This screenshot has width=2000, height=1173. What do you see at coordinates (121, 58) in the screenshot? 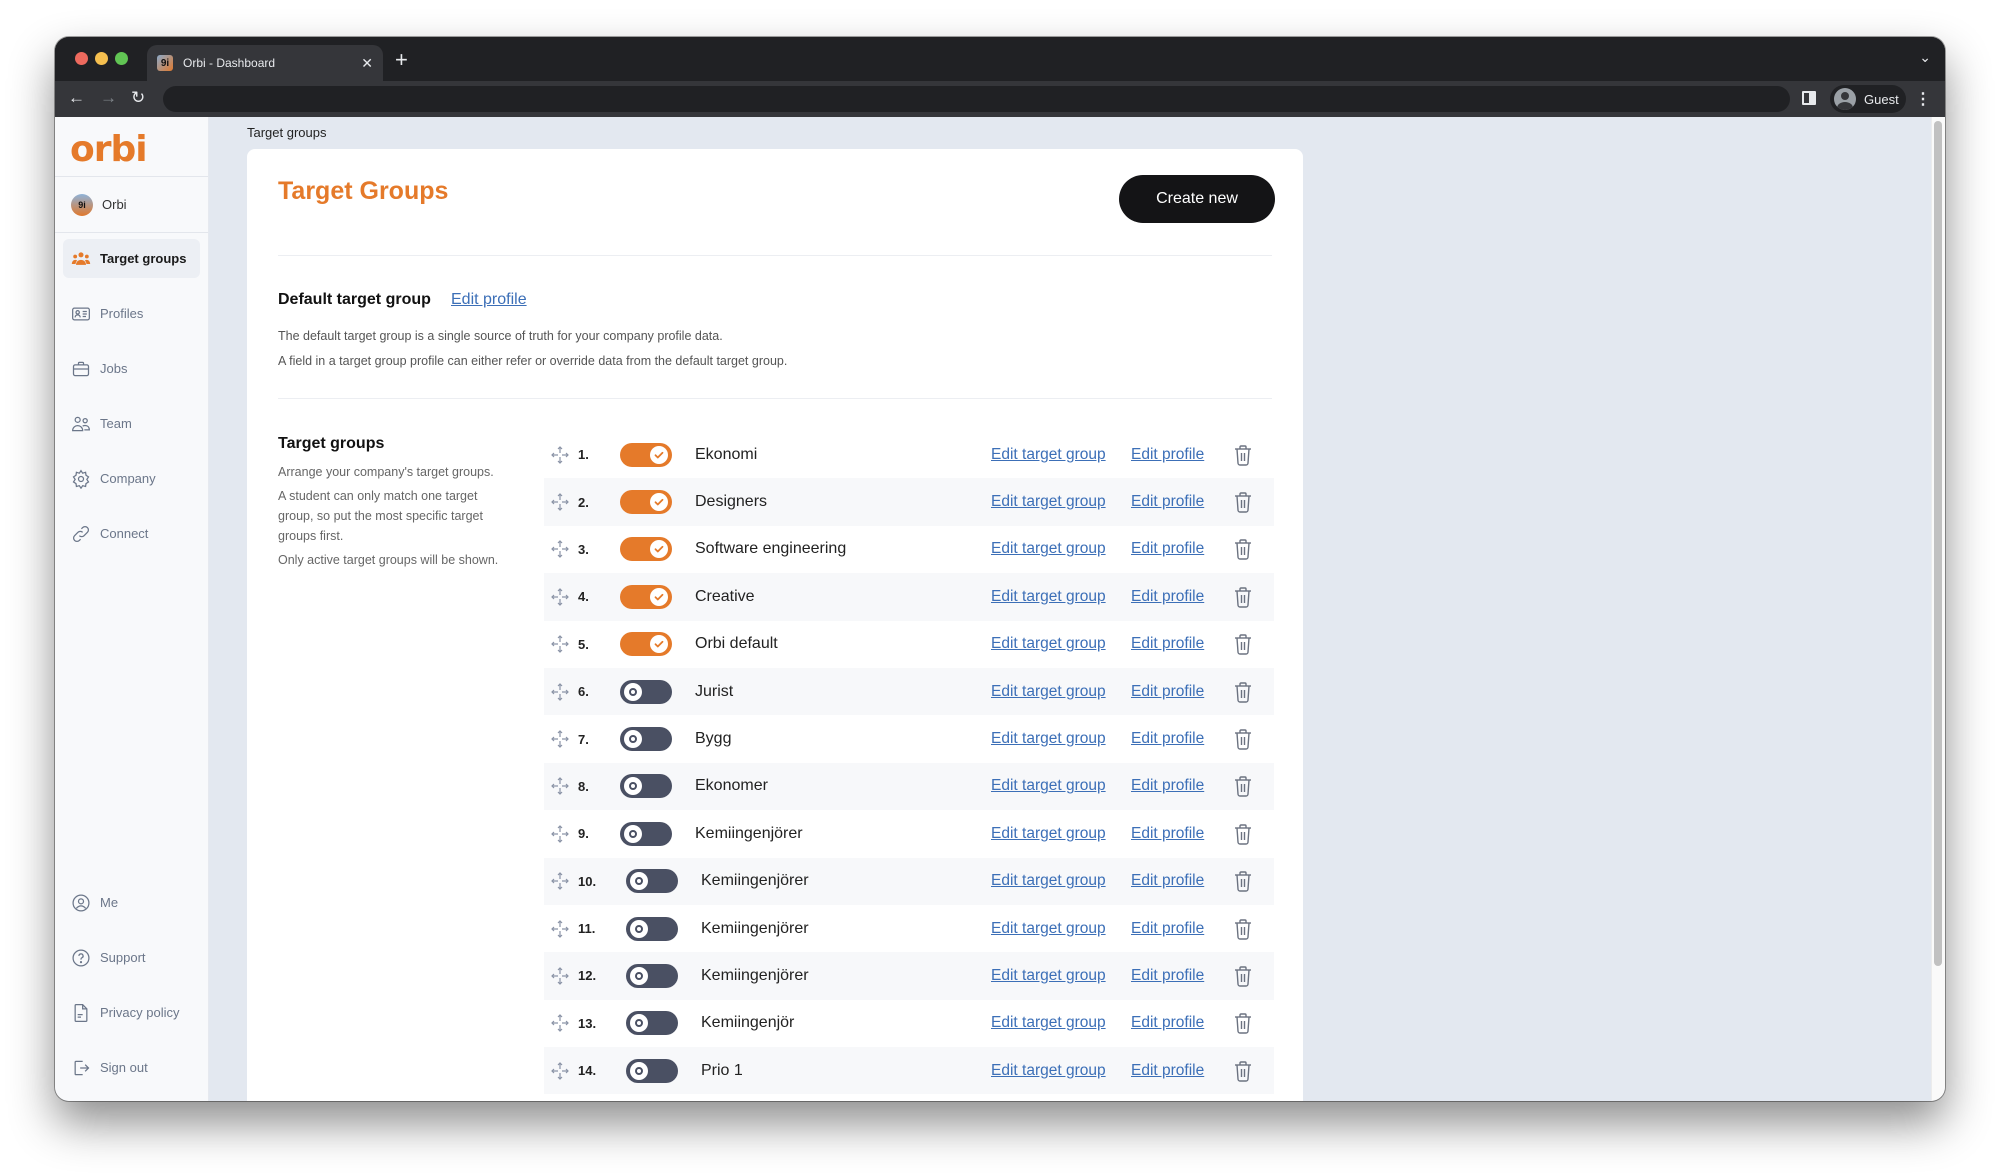
I see `maximize-window-button` at bounding box center [121, 58].